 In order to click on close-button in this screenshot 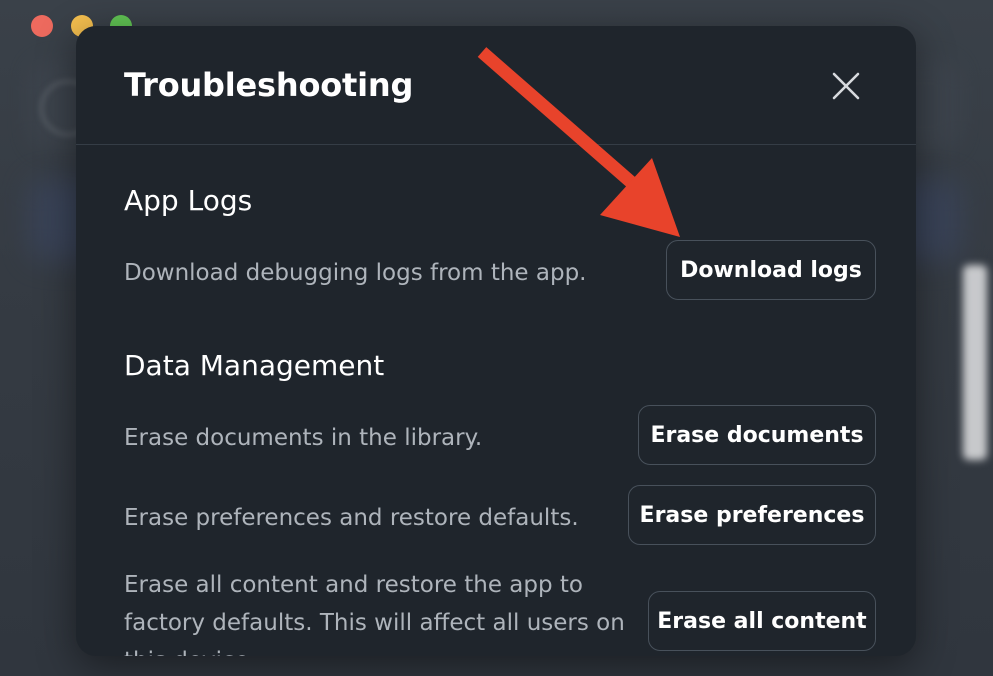, I will do `click(846, 86)`.